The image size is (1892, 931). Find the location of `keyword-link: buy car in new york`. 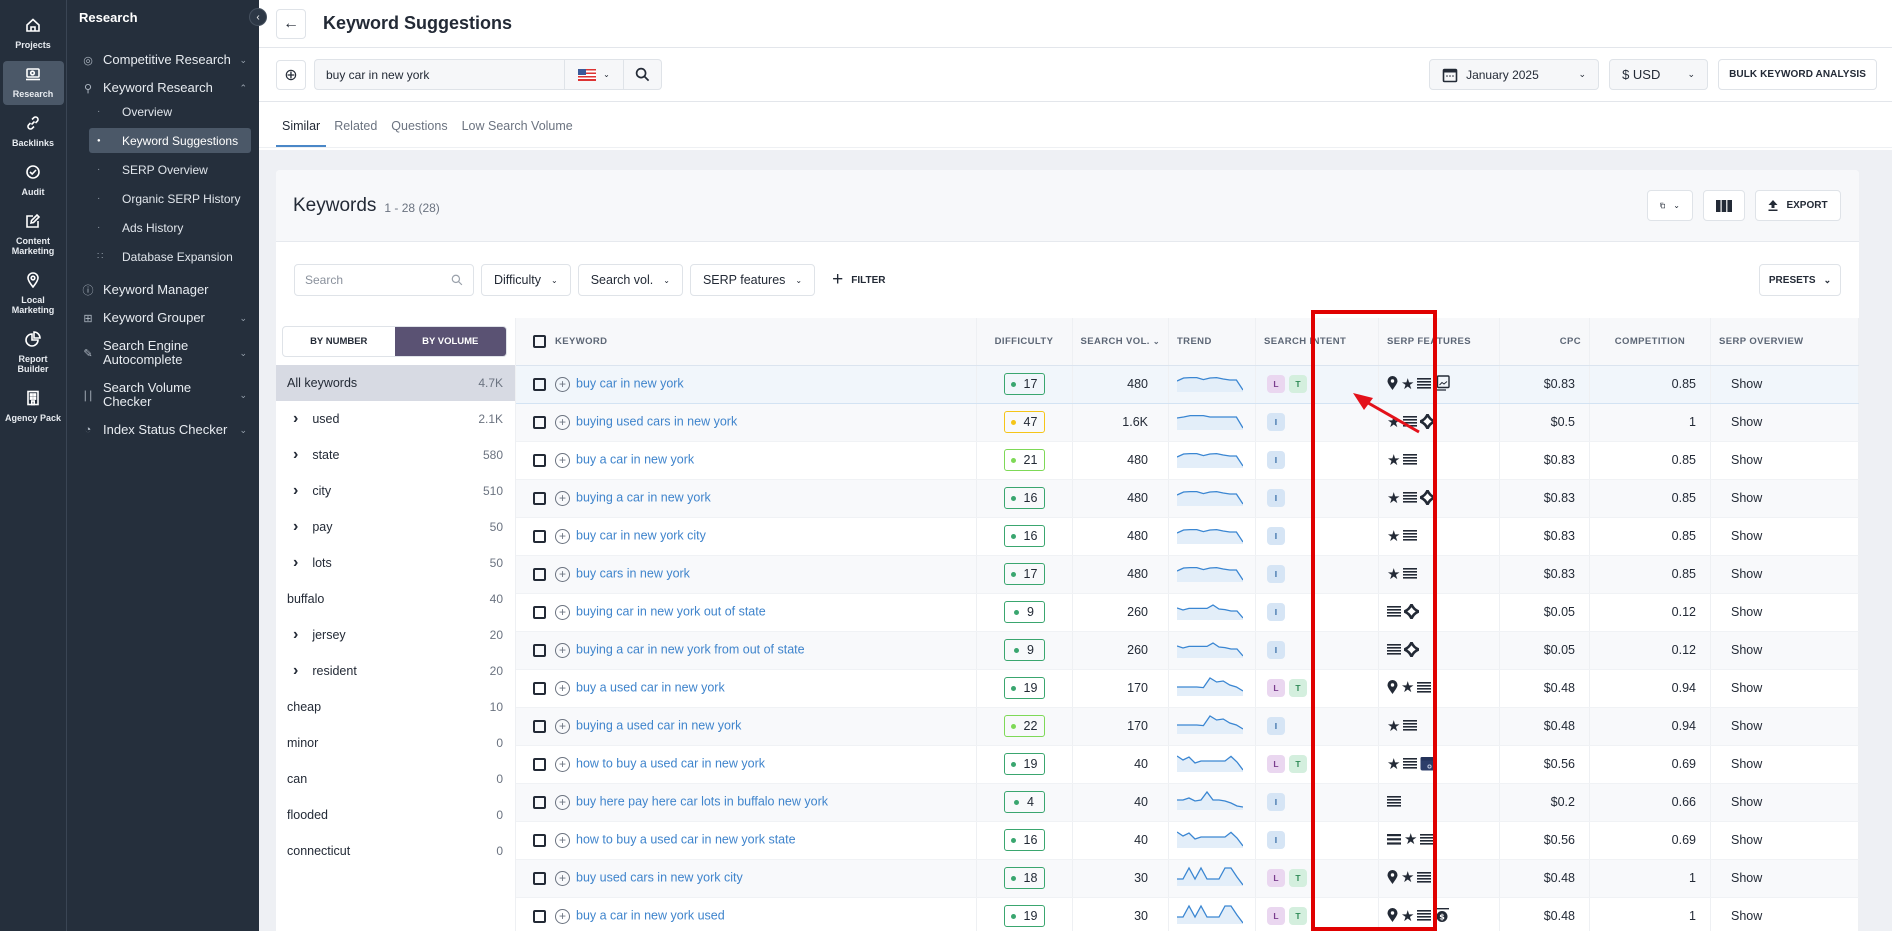

keyword-link: buy car in new york is located at coordinates (630, 384).